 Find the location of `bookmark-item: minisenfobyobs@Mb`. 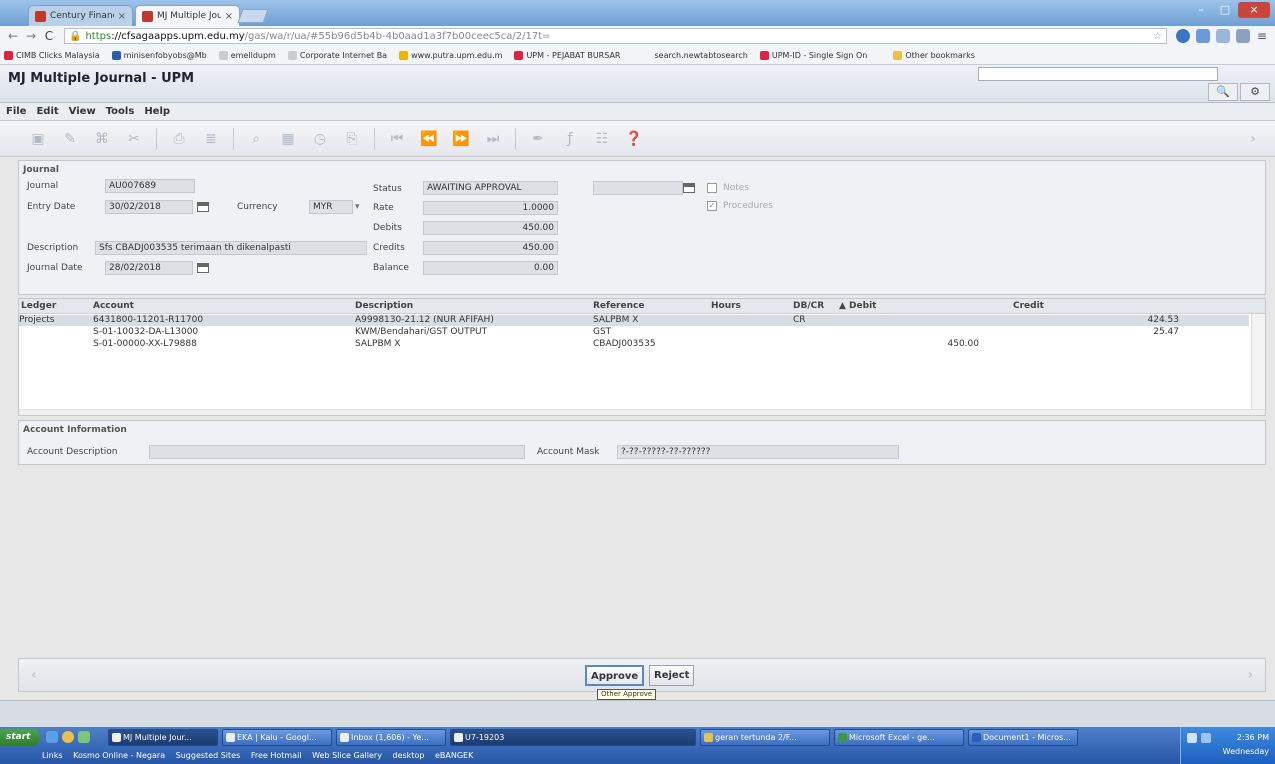

bookmark-item: minisenfobyobs@Mb is located at coordinates (159, 55).